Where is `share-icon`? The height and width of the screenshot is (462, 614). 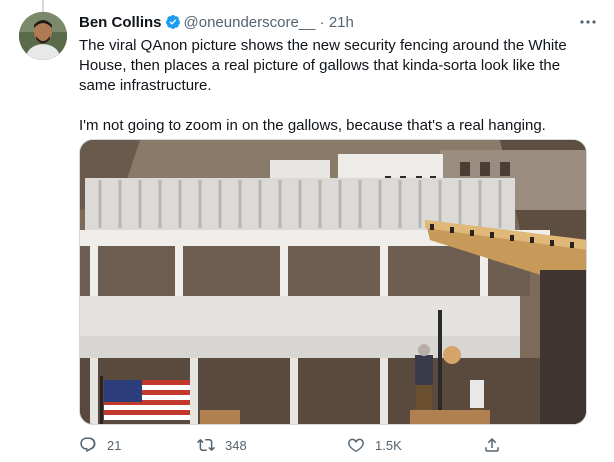
share-icon is located at coordinates (492, 444).